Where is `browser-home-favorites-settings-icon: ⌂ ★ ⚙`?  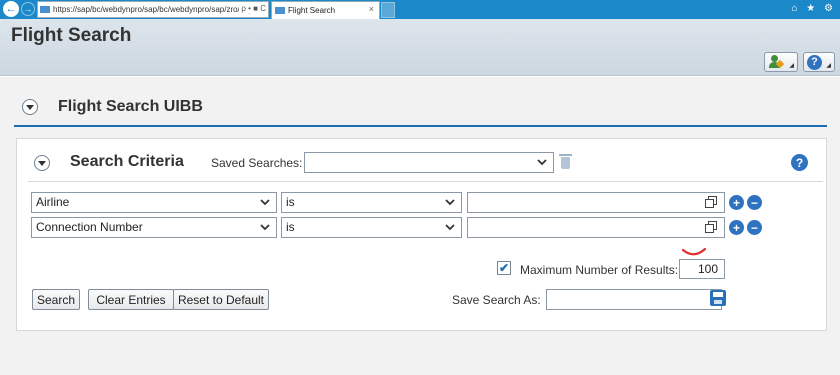
browser-home-favorites-settings-icon: ⌂ ★ ⚙ is located at coordinates (813, 8).